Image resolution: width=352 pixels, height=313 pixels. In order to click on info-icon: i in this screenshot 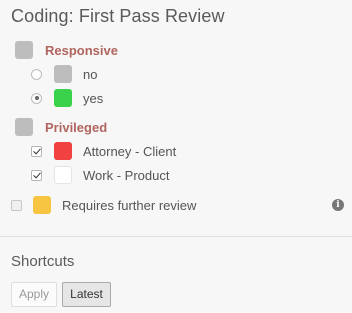, I will do `click(338, 205)`.